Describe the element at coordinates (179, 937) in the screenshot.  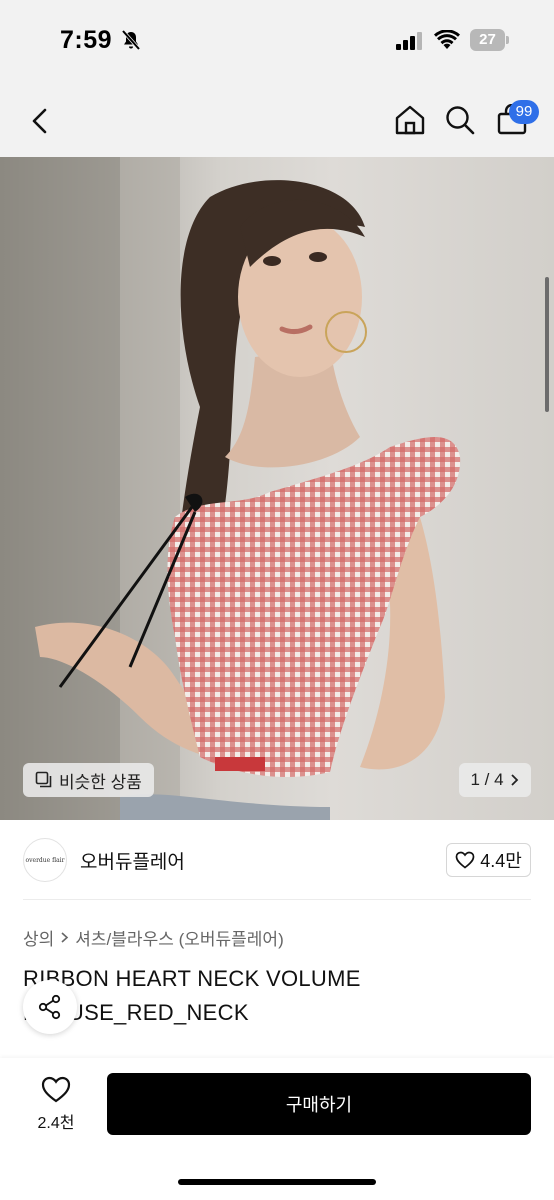
I see `category-child: 셔츠/블라우스 (오버듀플레어)` at that location.